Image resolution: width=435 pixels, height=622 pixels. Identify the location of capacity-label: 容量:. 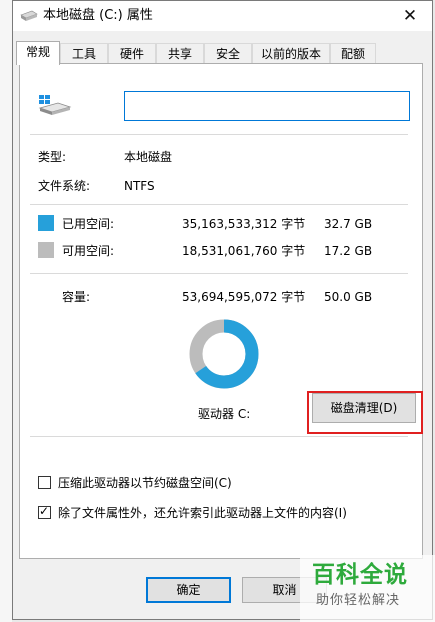
(76, 297).